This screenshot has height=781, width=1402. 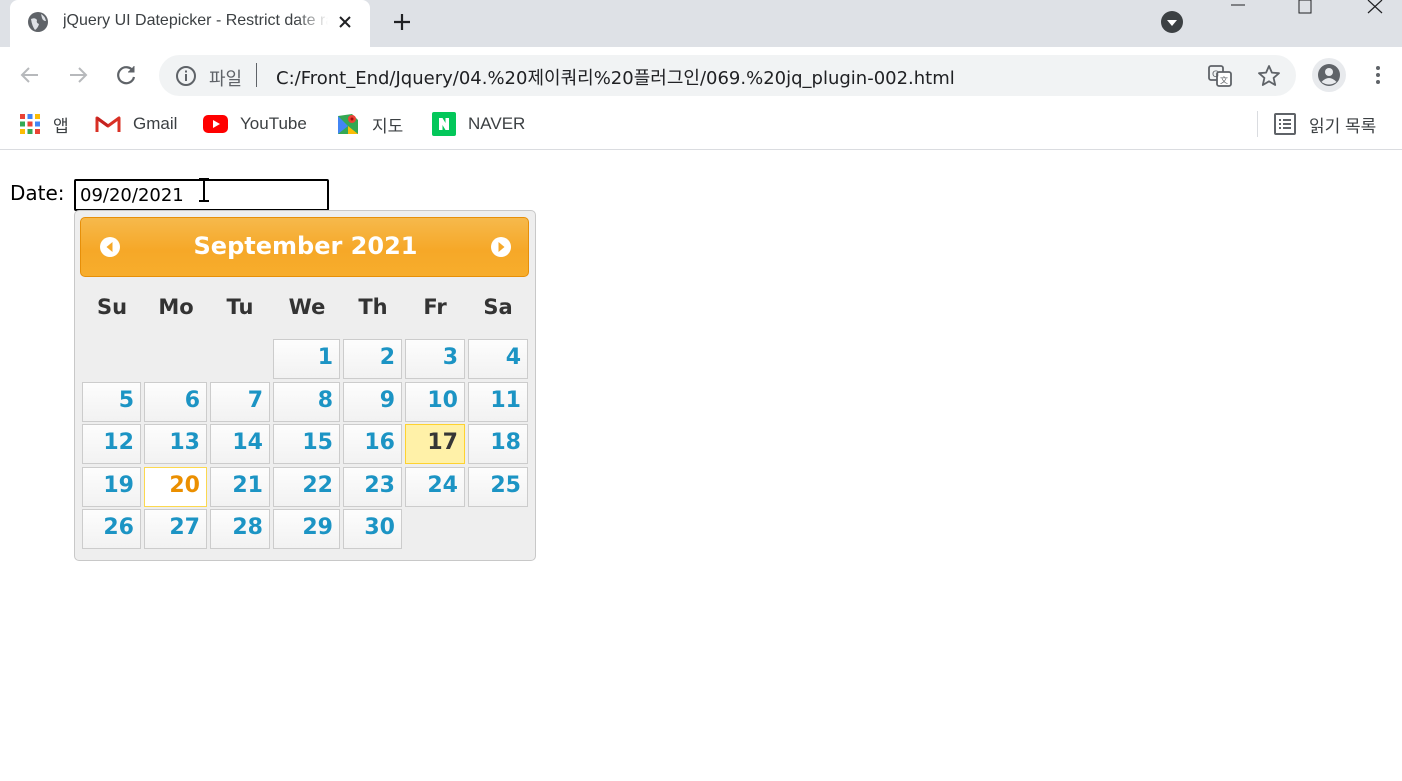 I want to click on bookmark-gmail: Gmail, so click(x=136, y=124).